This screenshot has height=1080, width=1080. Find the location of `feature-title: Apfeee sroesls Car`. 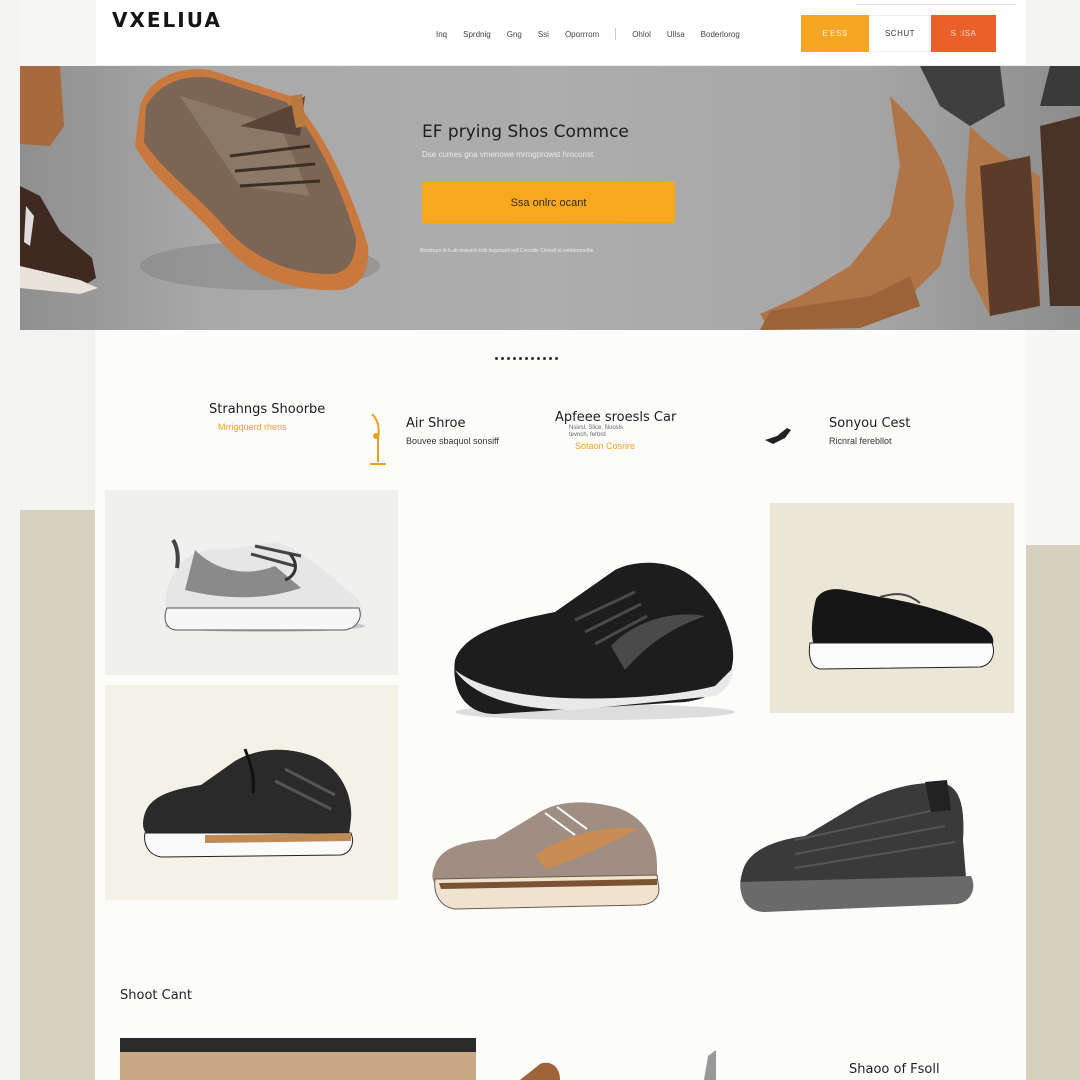

feature-title: Apfeee sroesls Car is located at coordinates (616, 417).